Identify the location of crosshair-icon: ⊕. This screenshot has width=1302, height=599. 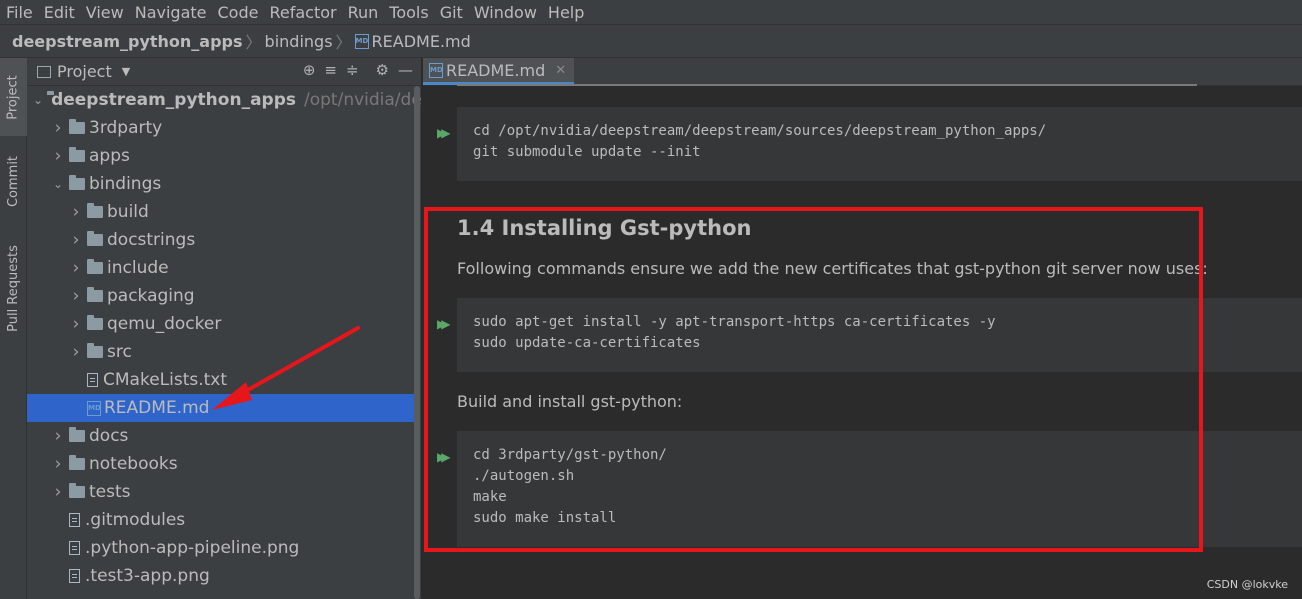
(309, 70).